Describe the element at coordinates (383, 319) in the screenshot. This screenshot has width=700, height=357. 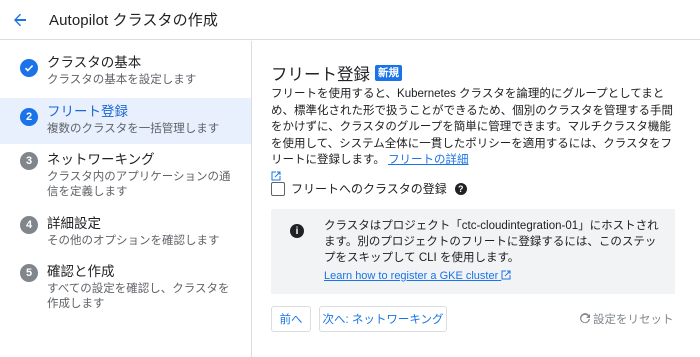
I see `next-networking-button: 次へ: ネットワーキング` at that location.